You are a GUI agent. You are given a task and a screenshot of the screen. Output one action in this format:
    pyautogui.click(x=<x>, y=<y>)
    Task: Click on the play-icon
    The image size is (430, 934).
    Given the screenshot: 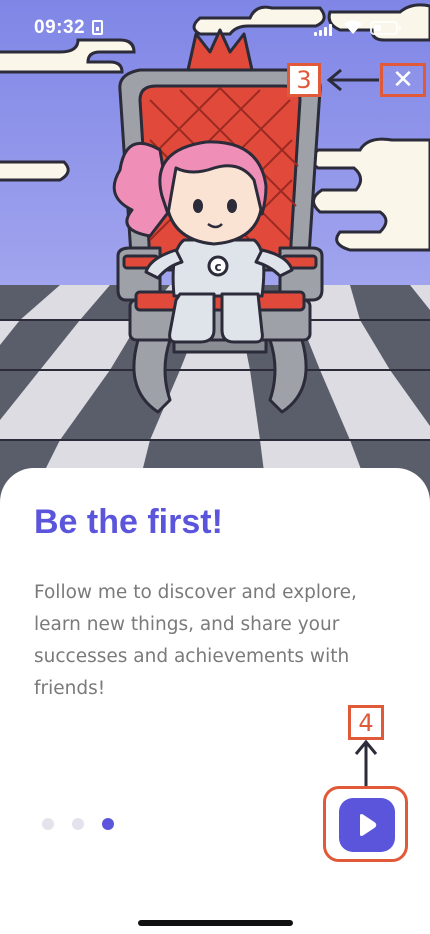 What is the action you would take?
    pyautogui.click(x=368, y=825)
    